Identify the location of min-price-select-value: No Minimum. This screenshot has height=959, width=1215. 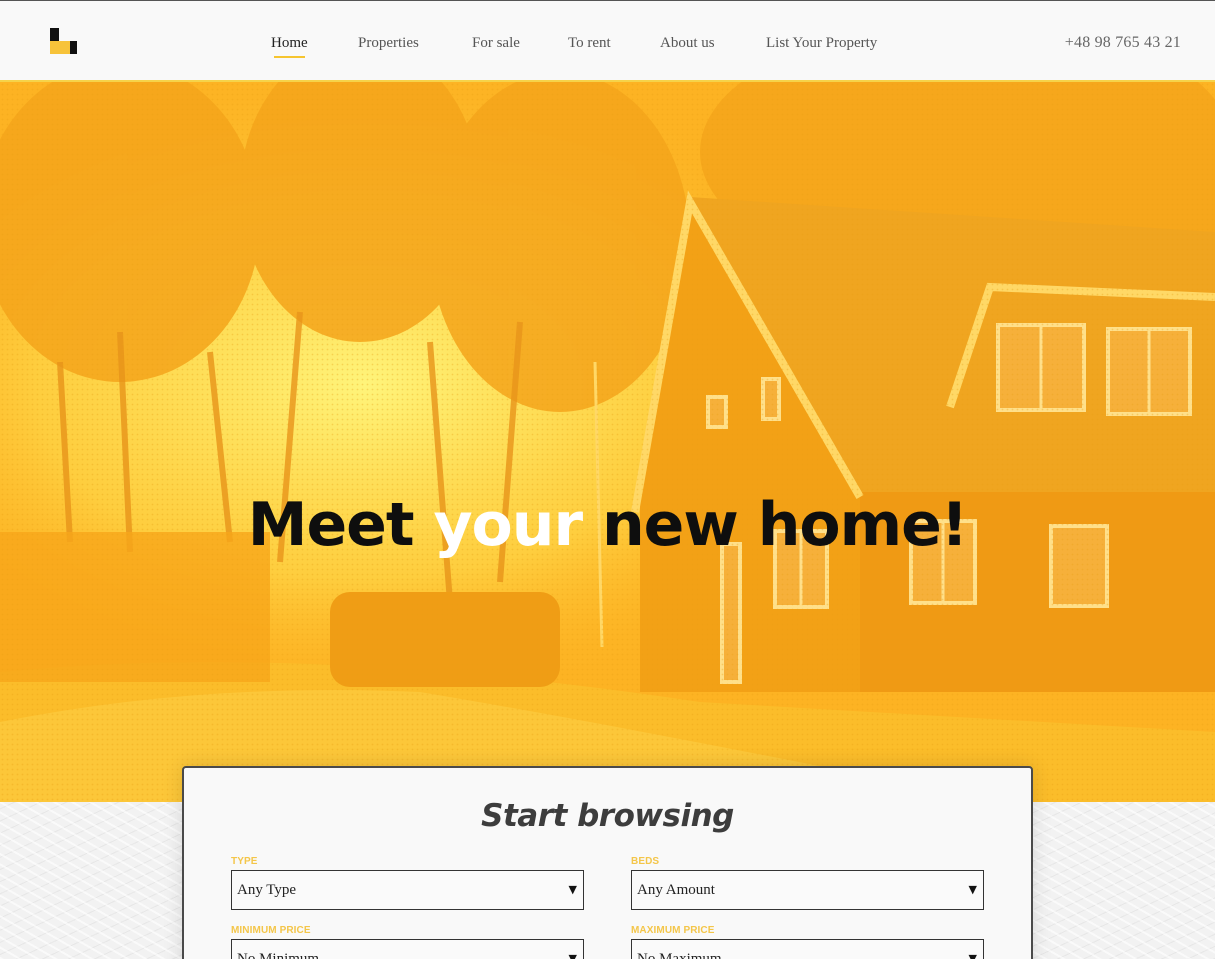
(278, 955).